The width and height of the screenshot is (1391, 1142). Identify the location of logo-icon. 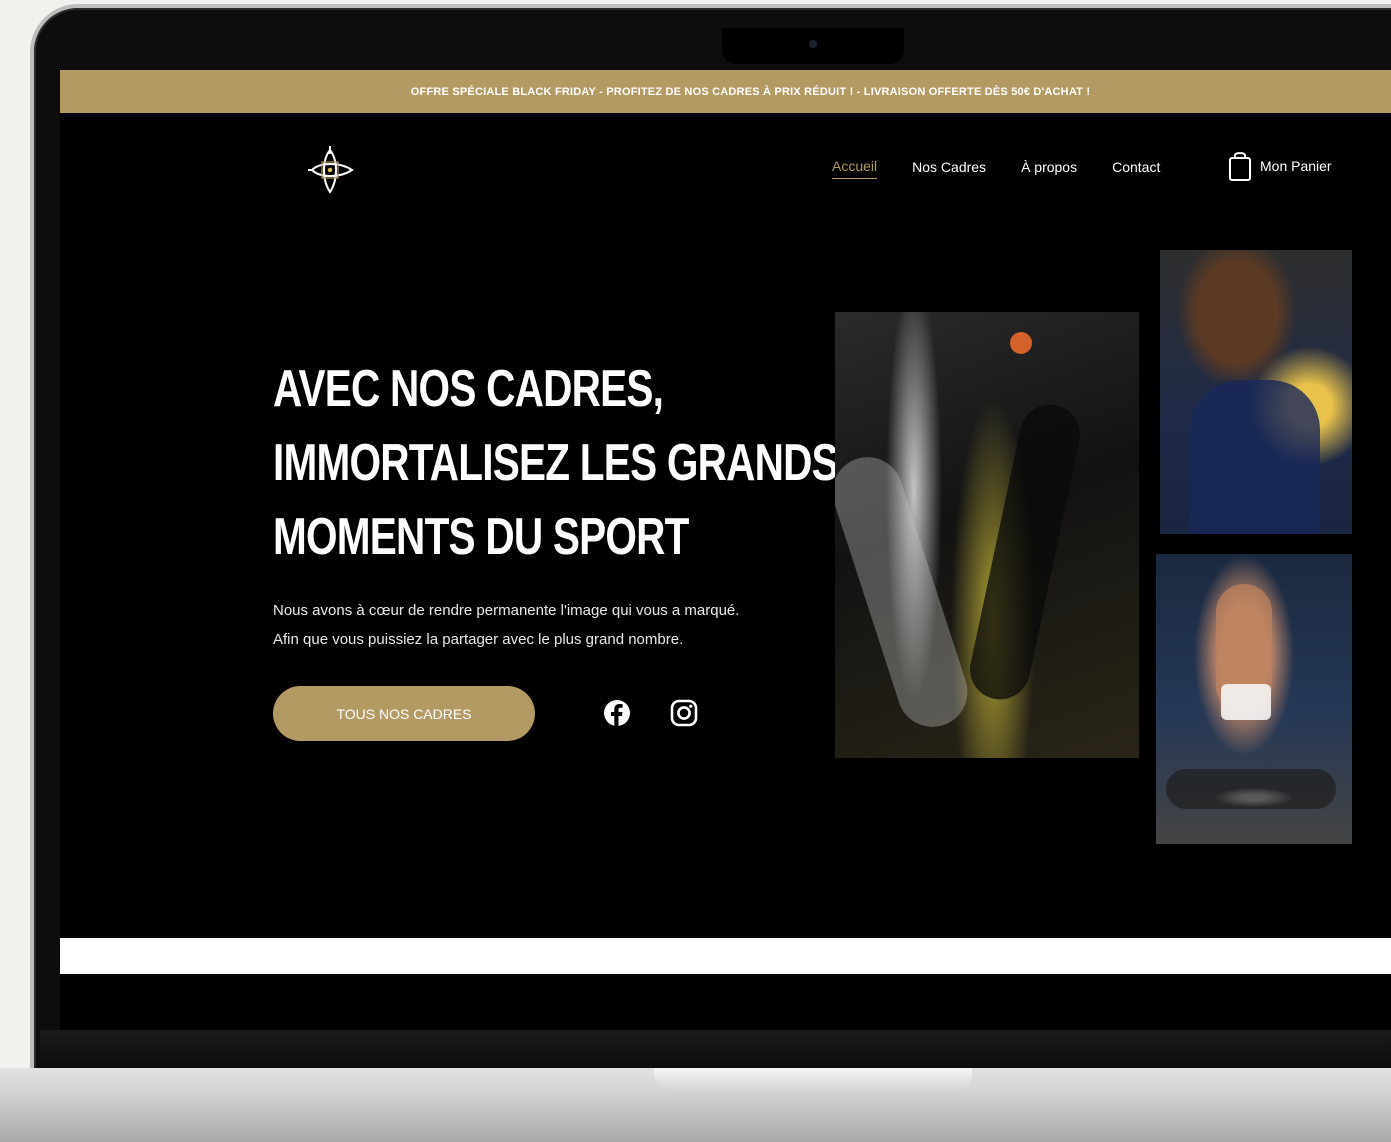
(330, 170).